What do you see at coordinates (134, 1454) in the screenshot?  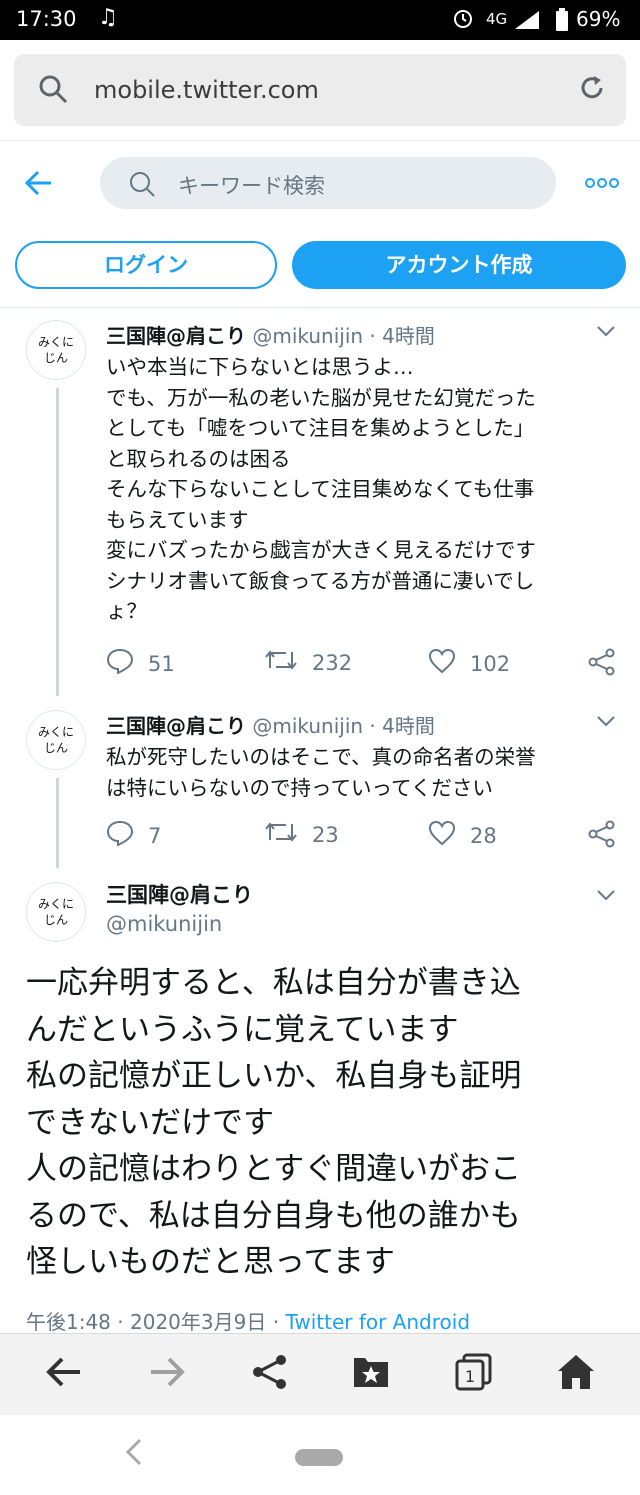 I see `chevron-left-icon` at bounding box center [134, 1454].